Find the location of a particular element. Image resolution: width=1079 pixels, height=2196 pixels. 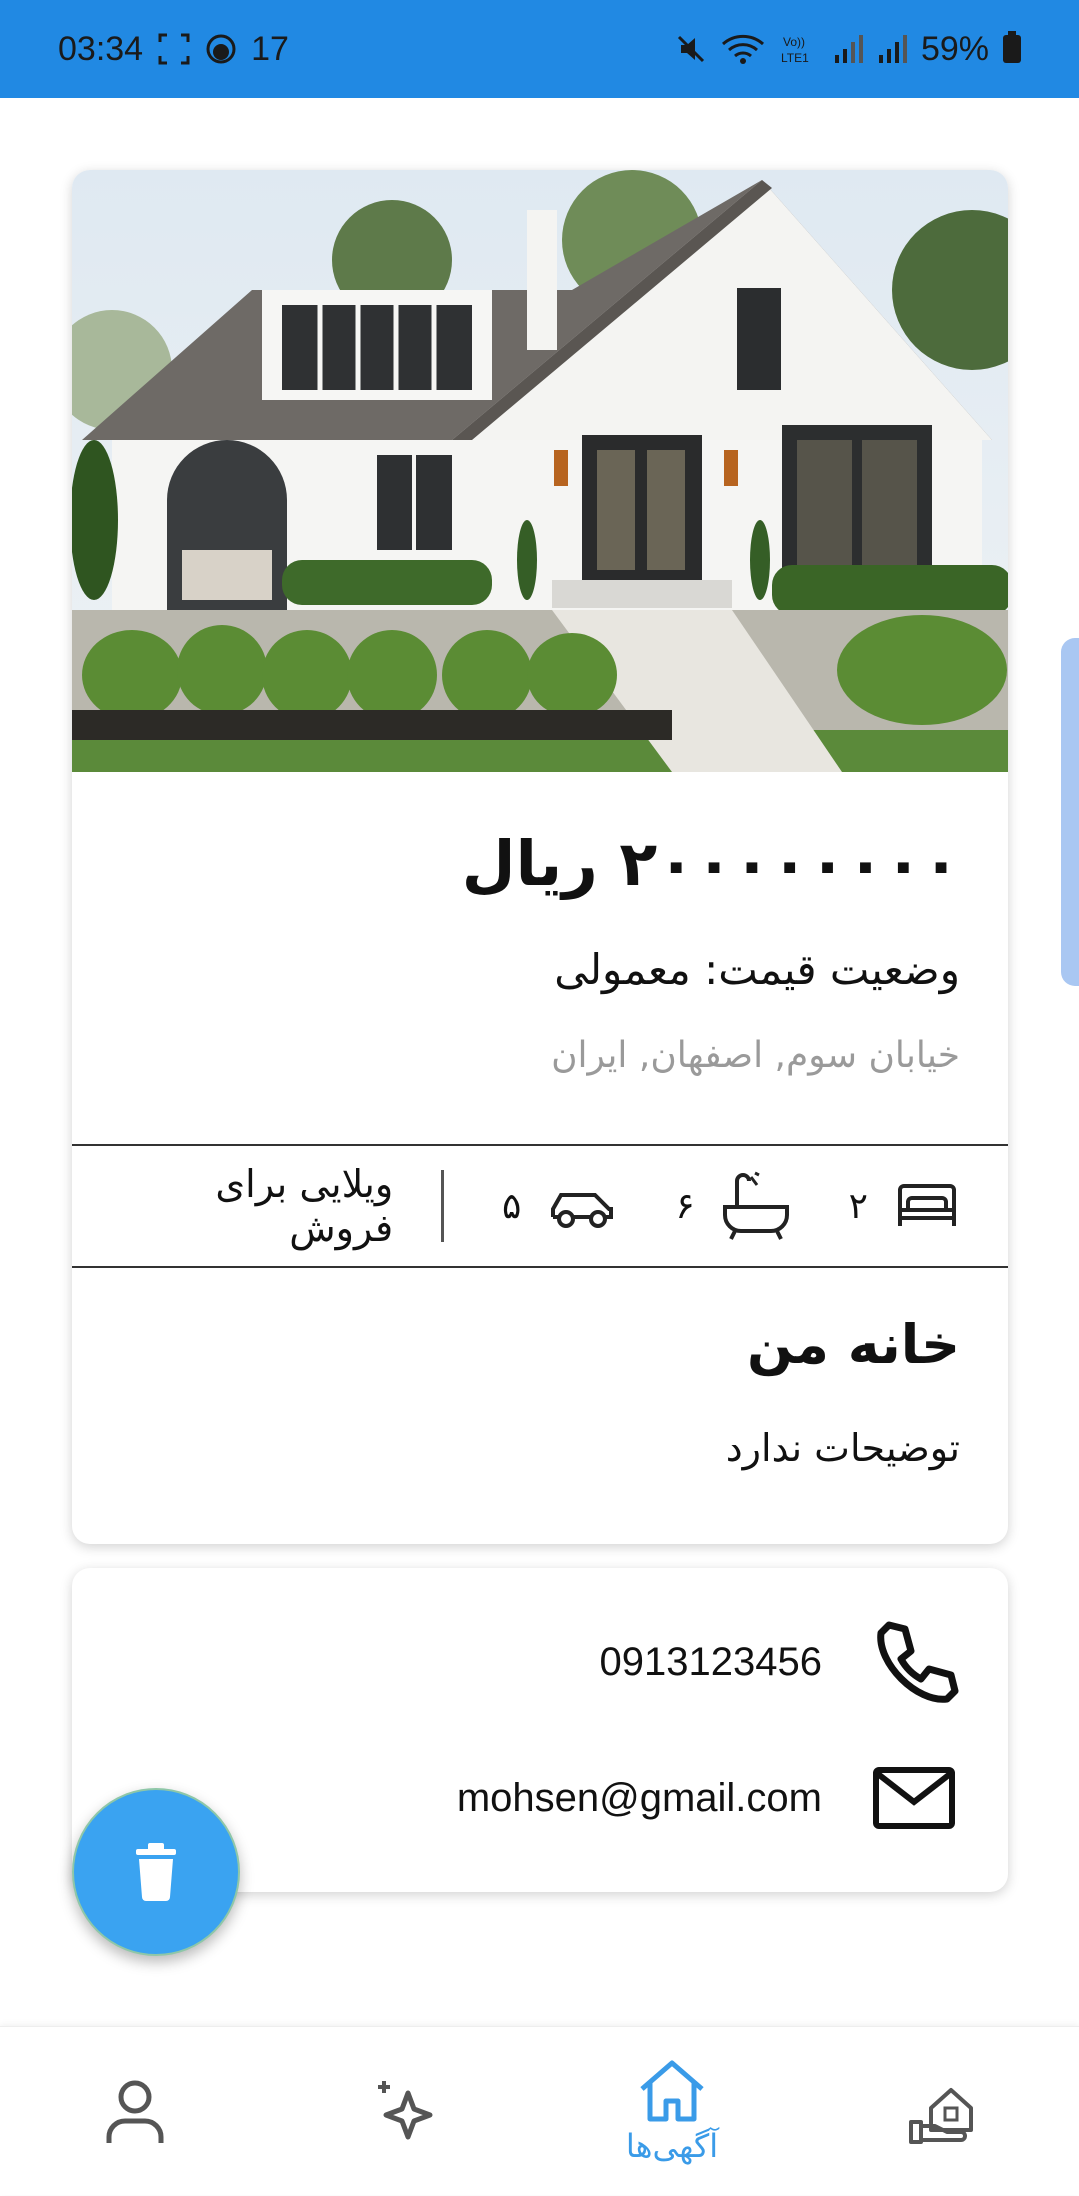

clock: 03:34 is located at coordinates (101, 48).